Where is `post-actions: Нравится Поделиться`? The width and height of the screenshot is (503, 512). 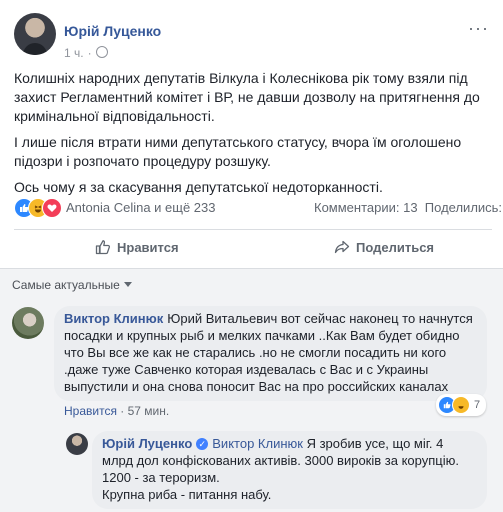 post-actions: Нравится Поделиться is located at coordinates (251, 249).